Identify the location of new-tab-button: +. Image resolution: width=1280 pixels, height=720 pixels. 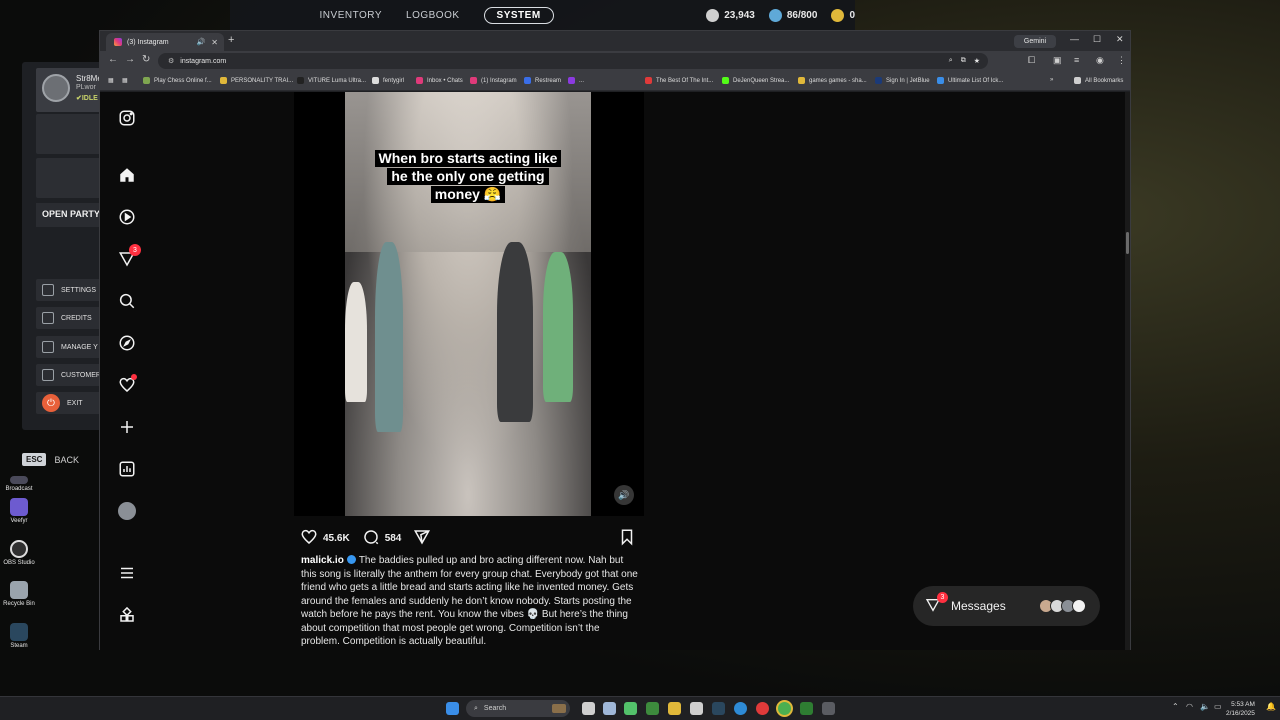
(231, 40).